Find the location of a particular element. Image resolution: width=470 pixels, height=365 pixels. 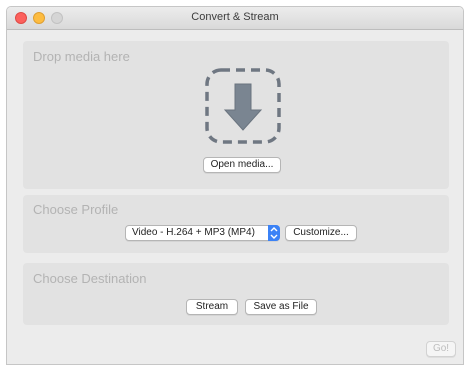

window-title: Convert & Stream is located at coordinates (235, 17).